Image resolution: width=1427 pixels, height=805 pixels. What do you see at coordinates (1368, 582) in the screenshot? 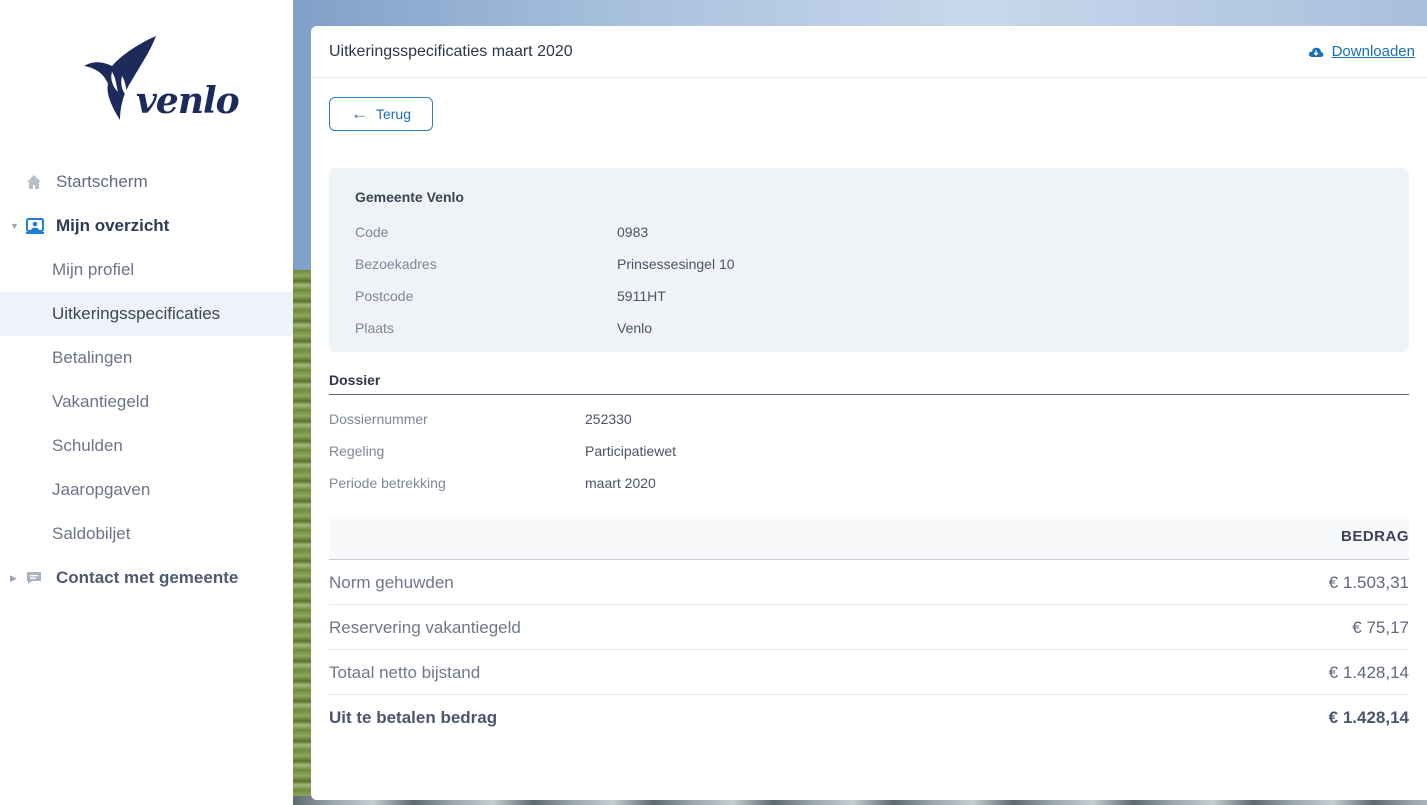
I see `amount-value: € 1.503,31` at bounding box center [1368, 582].